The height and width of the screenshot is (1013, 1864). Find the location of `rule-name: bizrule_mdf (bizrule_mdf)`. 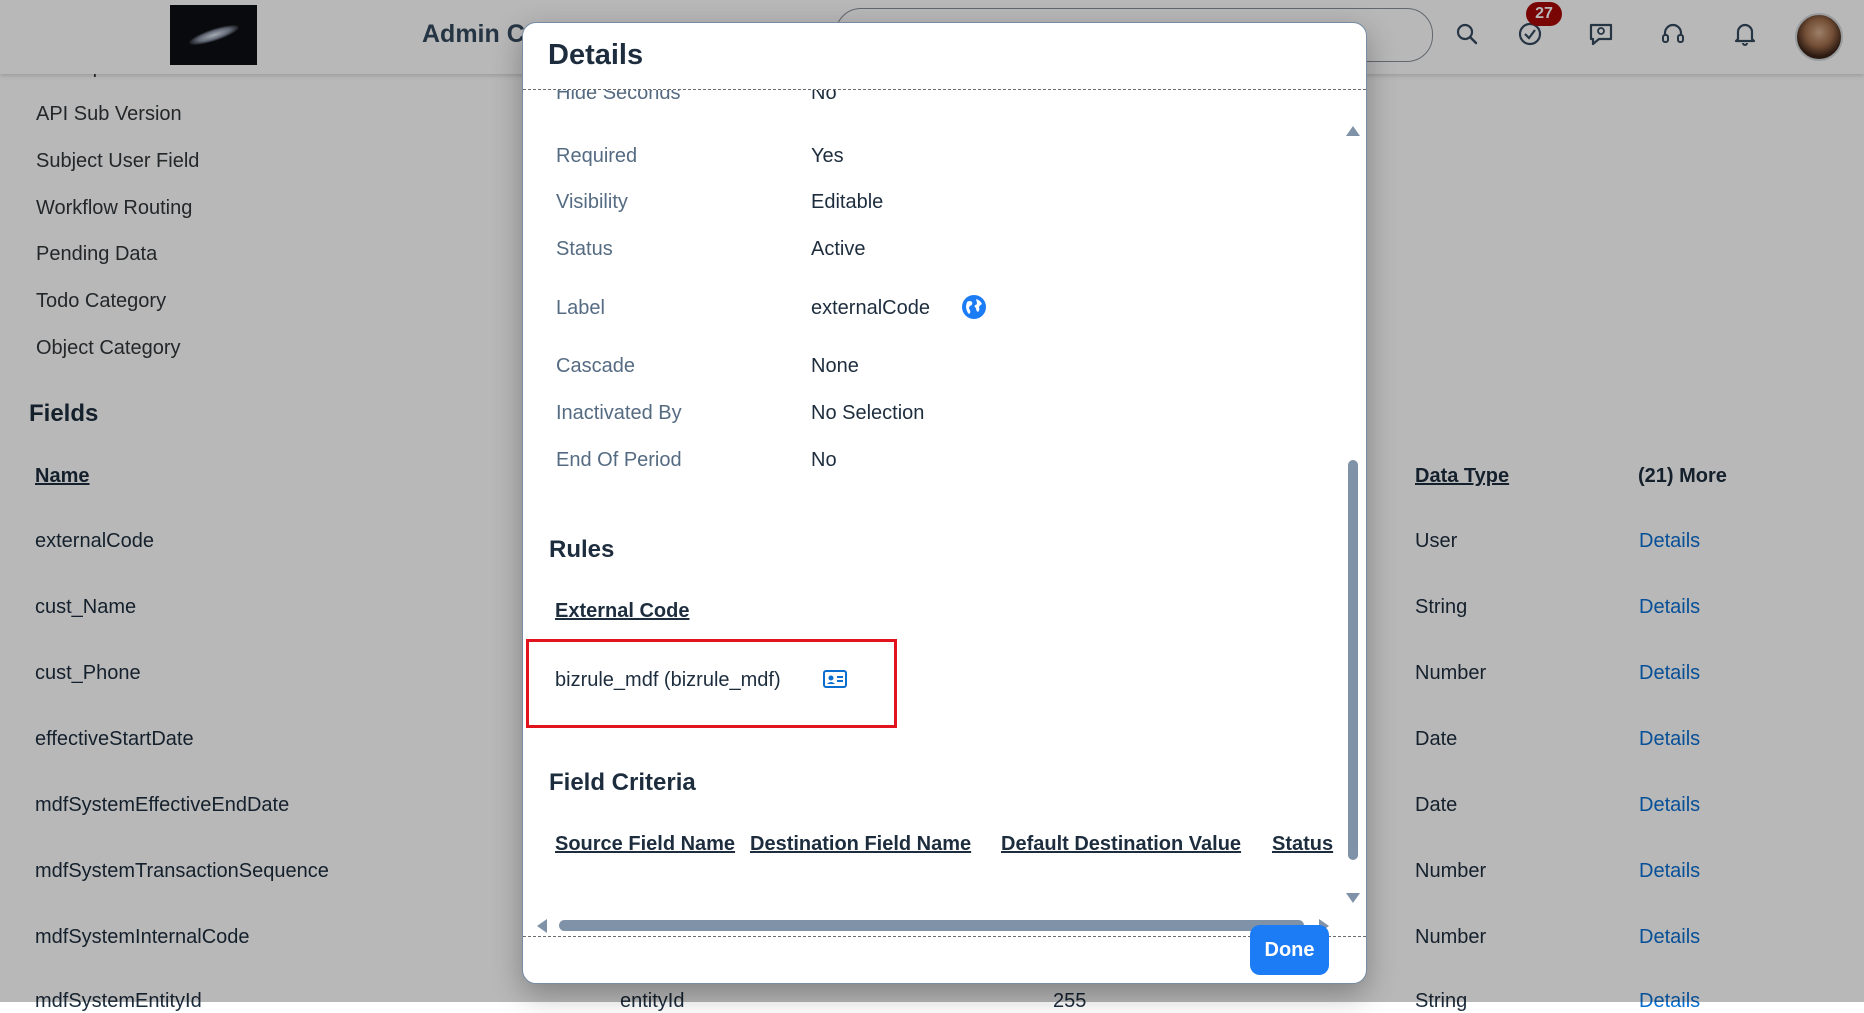

rule-name: bizrule_mdf (bizrule_mdf) is located at coordinates (668, 680).